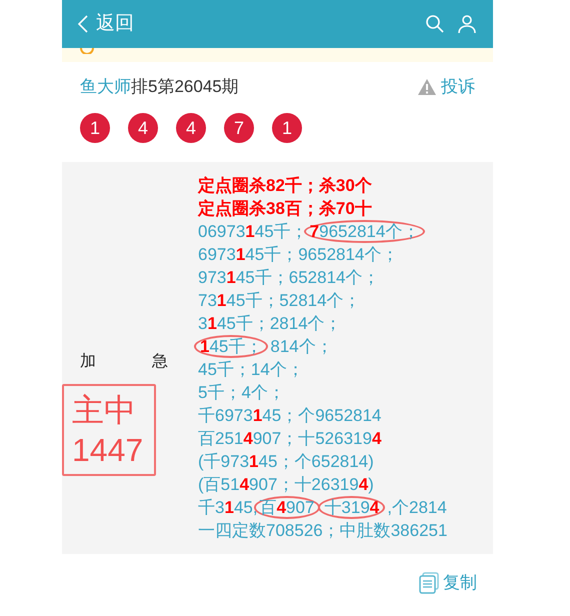 The height and width of the screenshot is (616, 570). What do you see at coordinates (365, 231) in the screenshot?
I see `circled-text: 79652814个；` at bounding box center [365, 231].